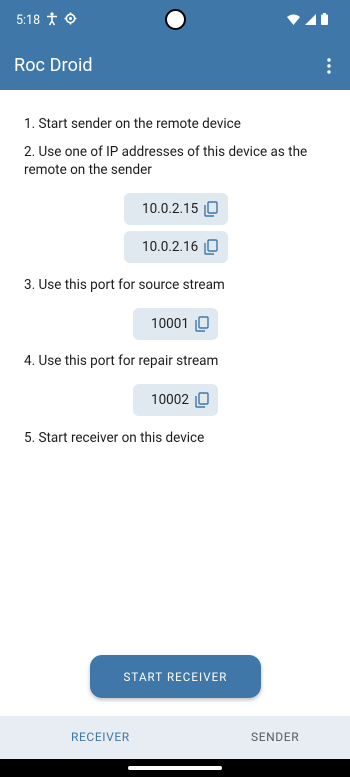 This screenshot has height=777, width=350. What do you see at coordinates (100, 737) in the screenshot?
I see `tab-receiver: RECEIVER` at bounding box center [100, 737].